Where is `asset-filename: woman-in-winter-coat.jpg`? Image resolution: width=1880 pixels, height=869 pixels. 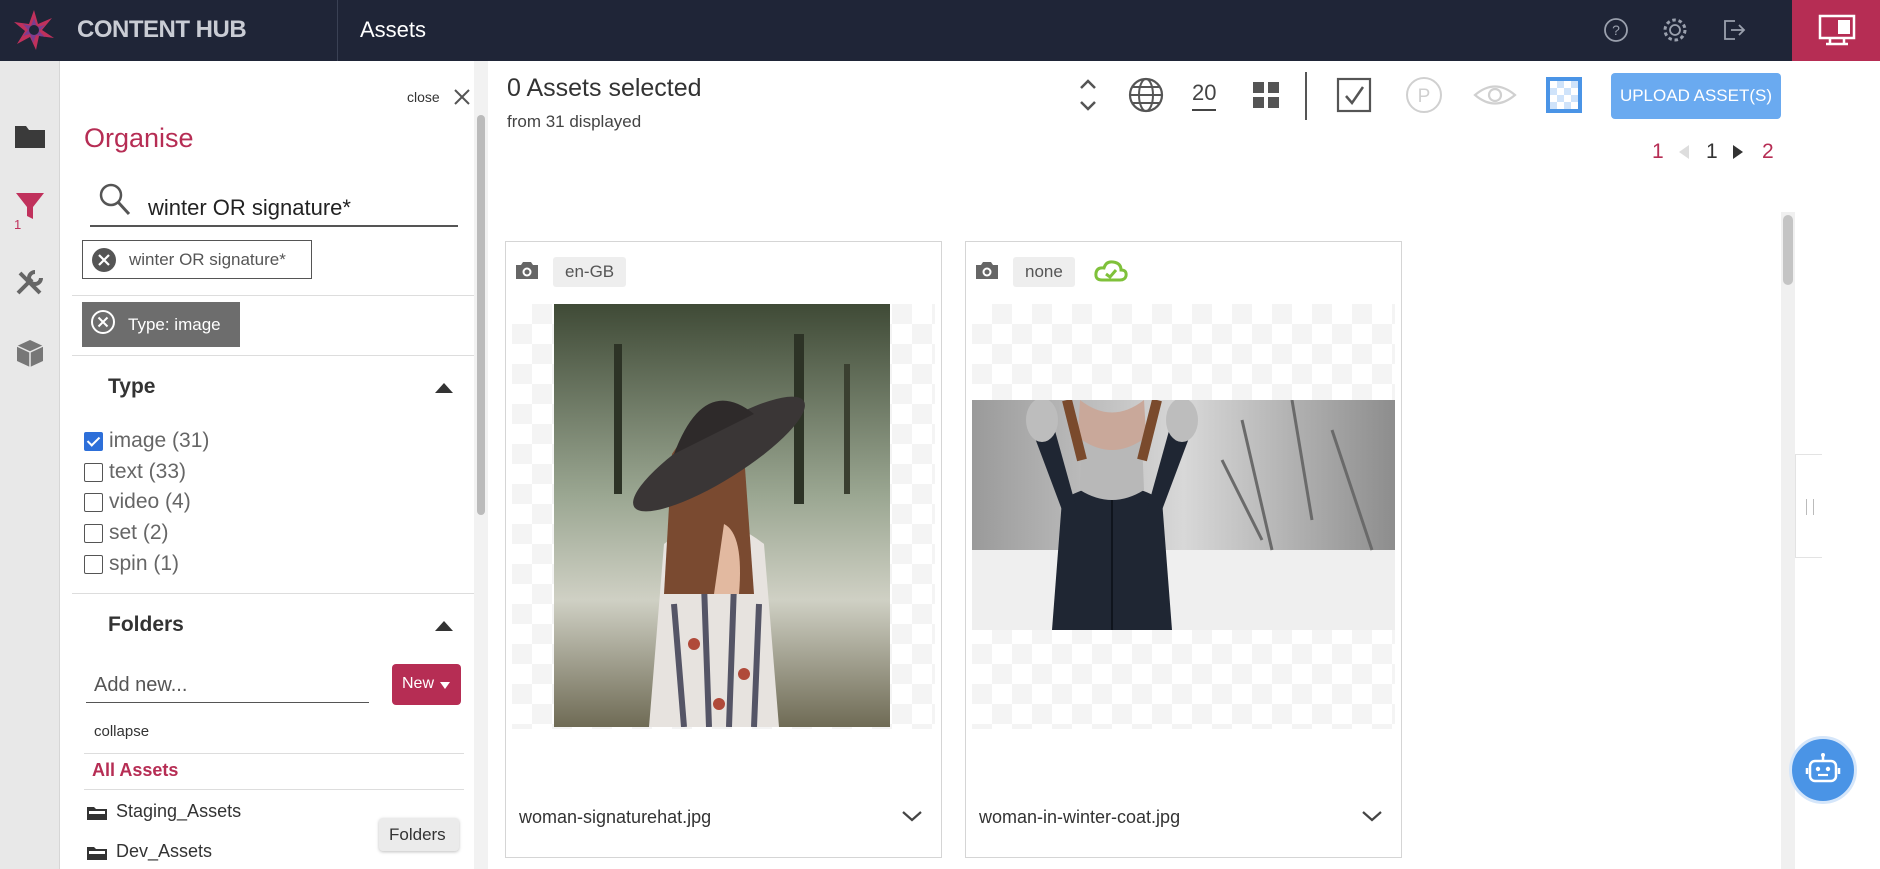
asset-filename: woman-in-winter-coat.jpg is located at coordinates (1080, 817).